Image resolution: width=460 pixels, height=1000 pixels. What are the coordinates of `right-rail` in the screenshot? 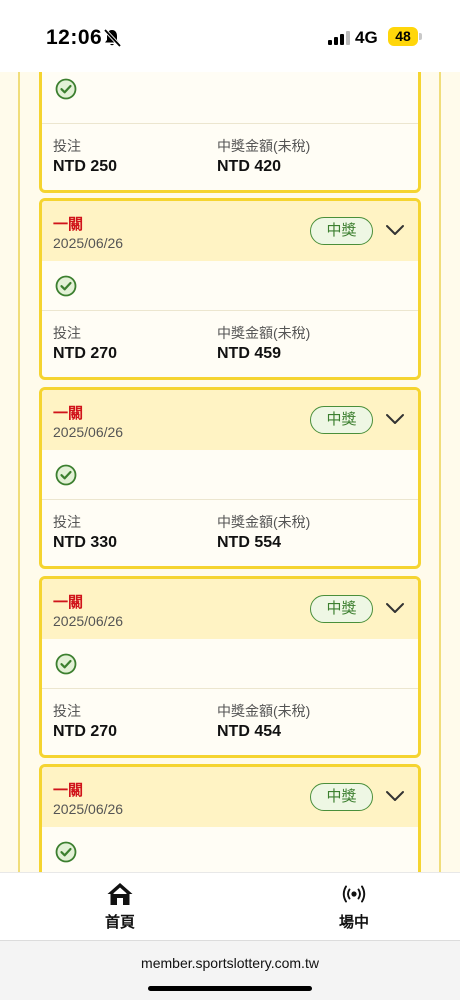 It's located at (440, 472).